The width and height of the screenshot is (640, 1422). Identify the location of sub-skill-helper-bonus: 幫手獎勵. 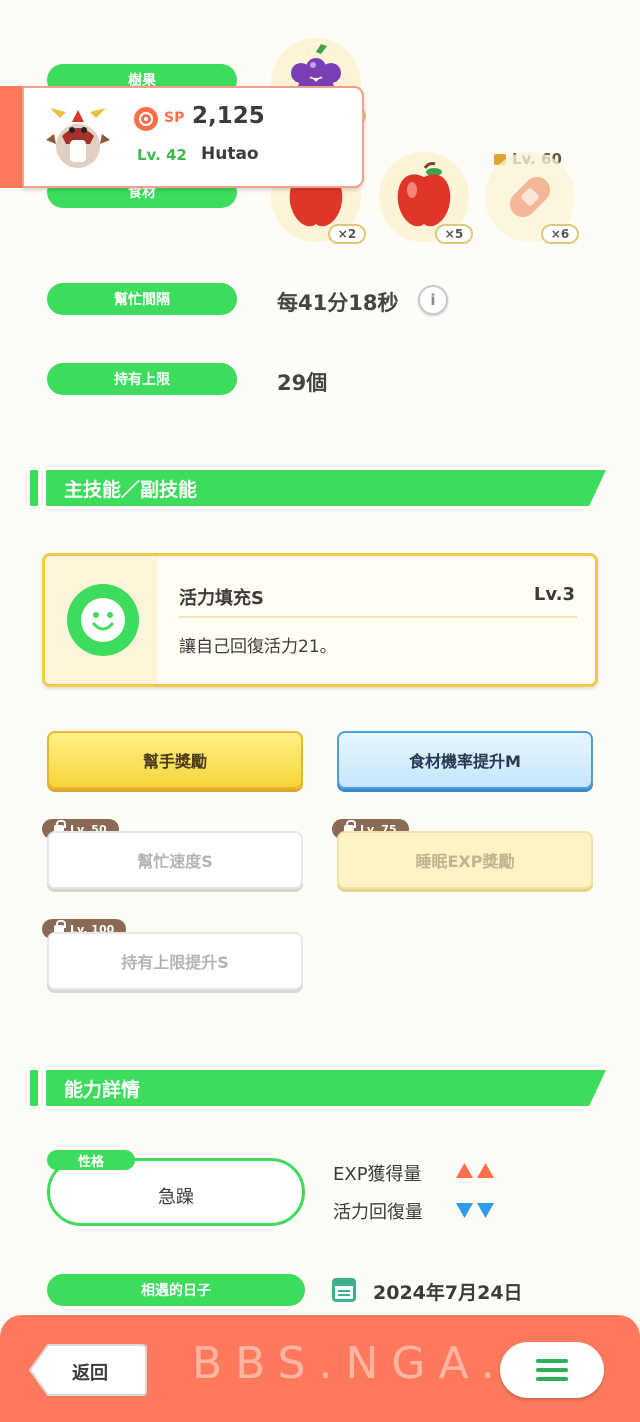
(175, 760).